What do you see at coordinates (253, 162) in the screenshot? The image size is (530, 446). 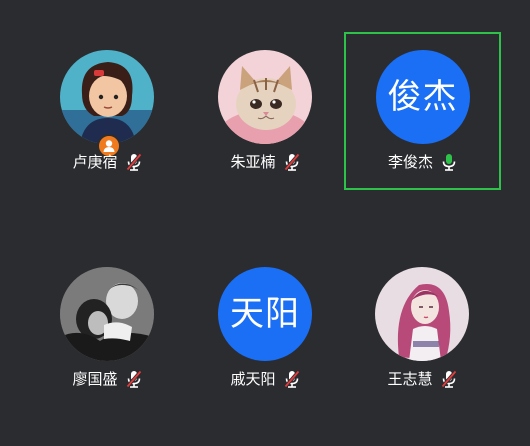 I see `participant-name: 朱亚楠` at bounding box center [253, 162].